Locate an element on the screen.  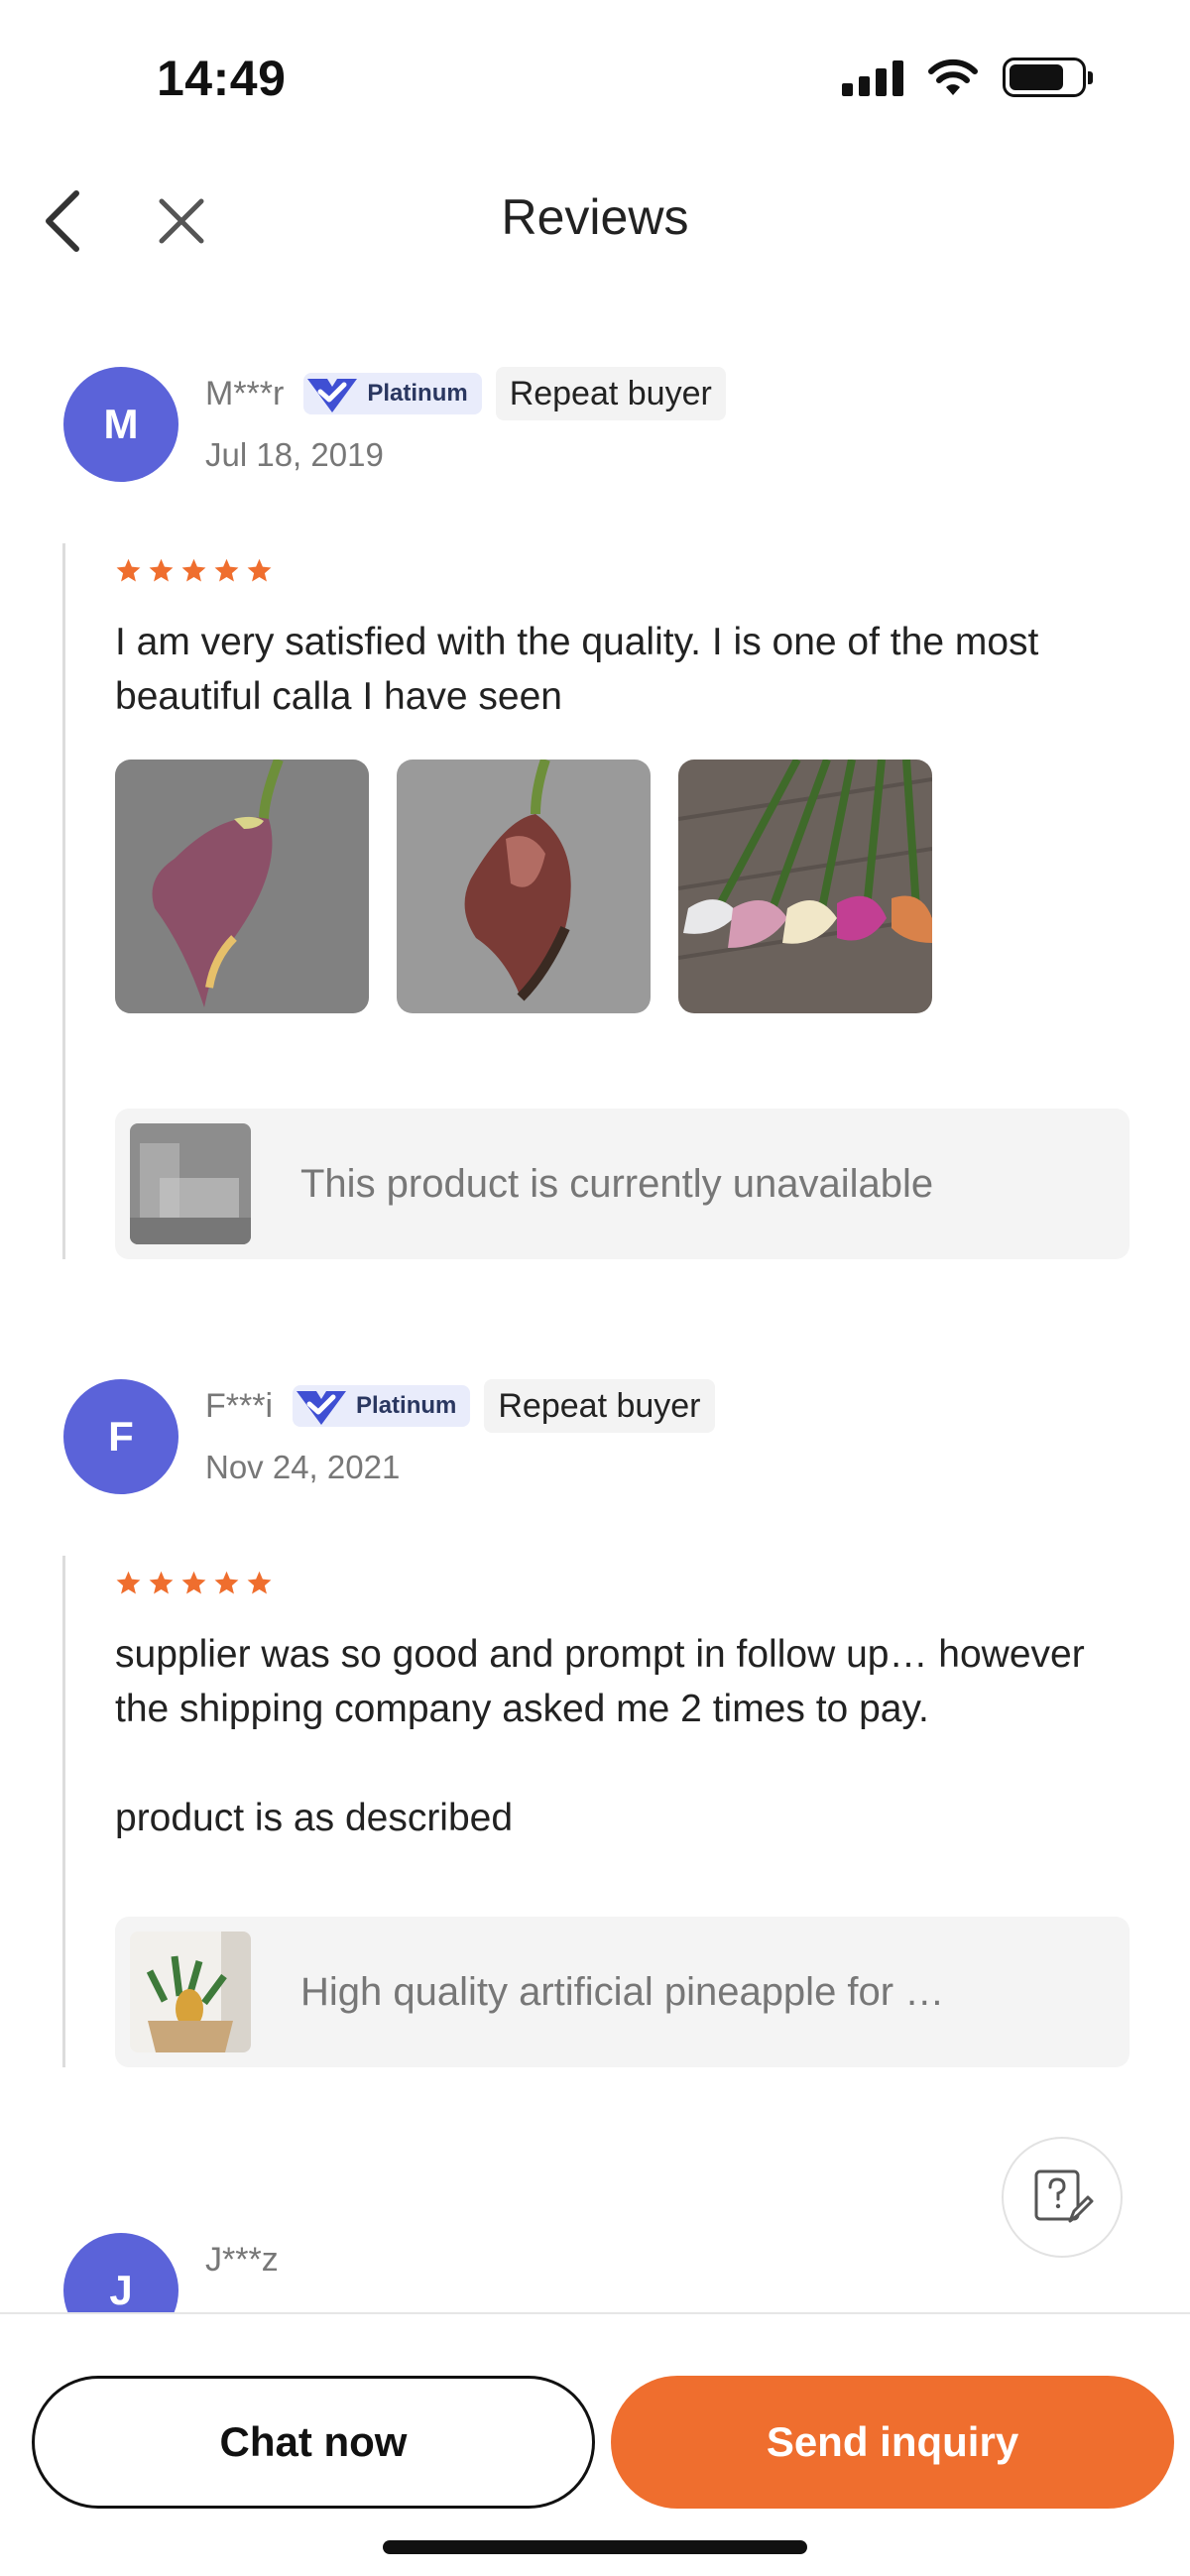
nav-header: Reviews is located at coordinates (595, 223).